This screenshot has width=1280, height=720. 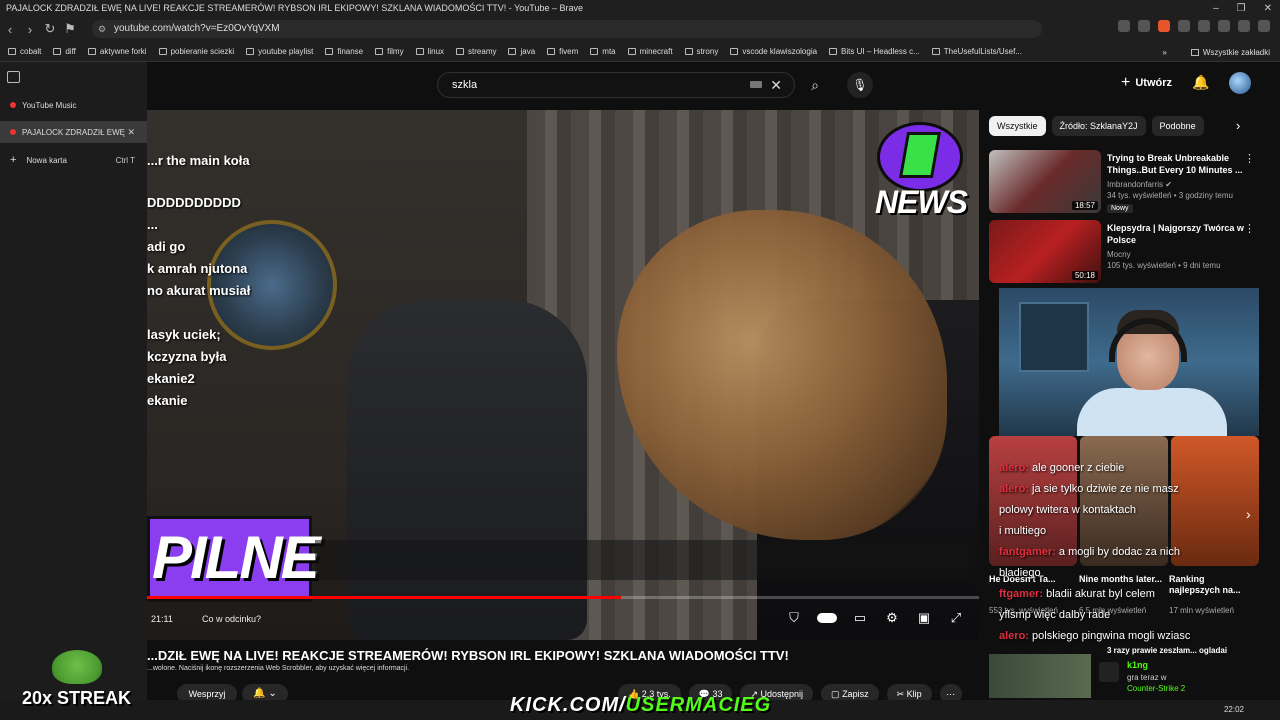 What do you see at coordinates (1177, 126) in the screenshot?
I see `chip-related: Podobne` at bounding box center [1177, 126].